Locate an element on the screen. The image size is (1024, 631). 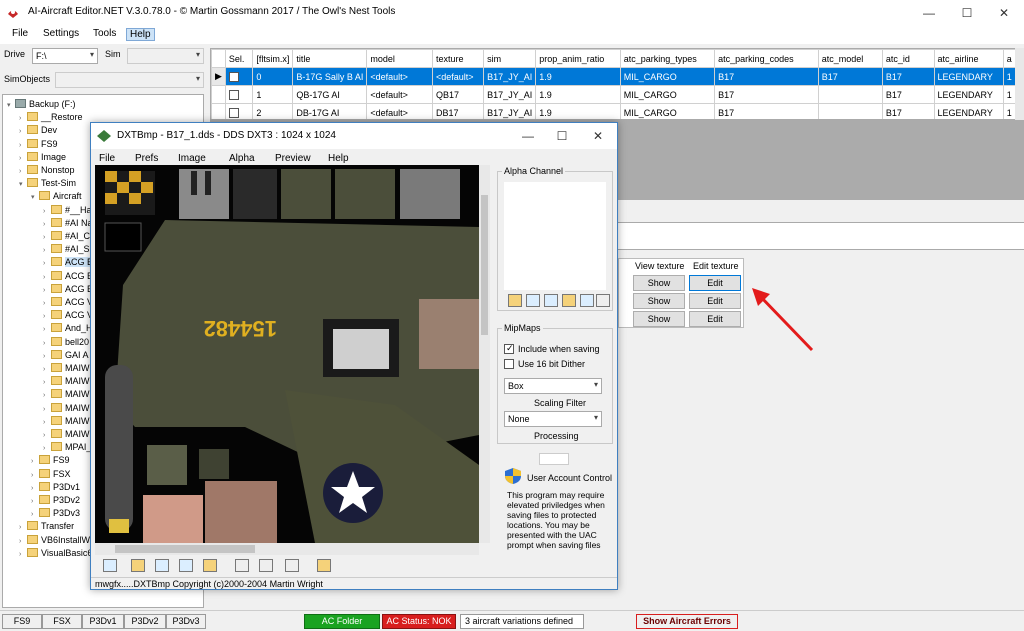
grid-scrollbar is located at coordinates (1019, 84).